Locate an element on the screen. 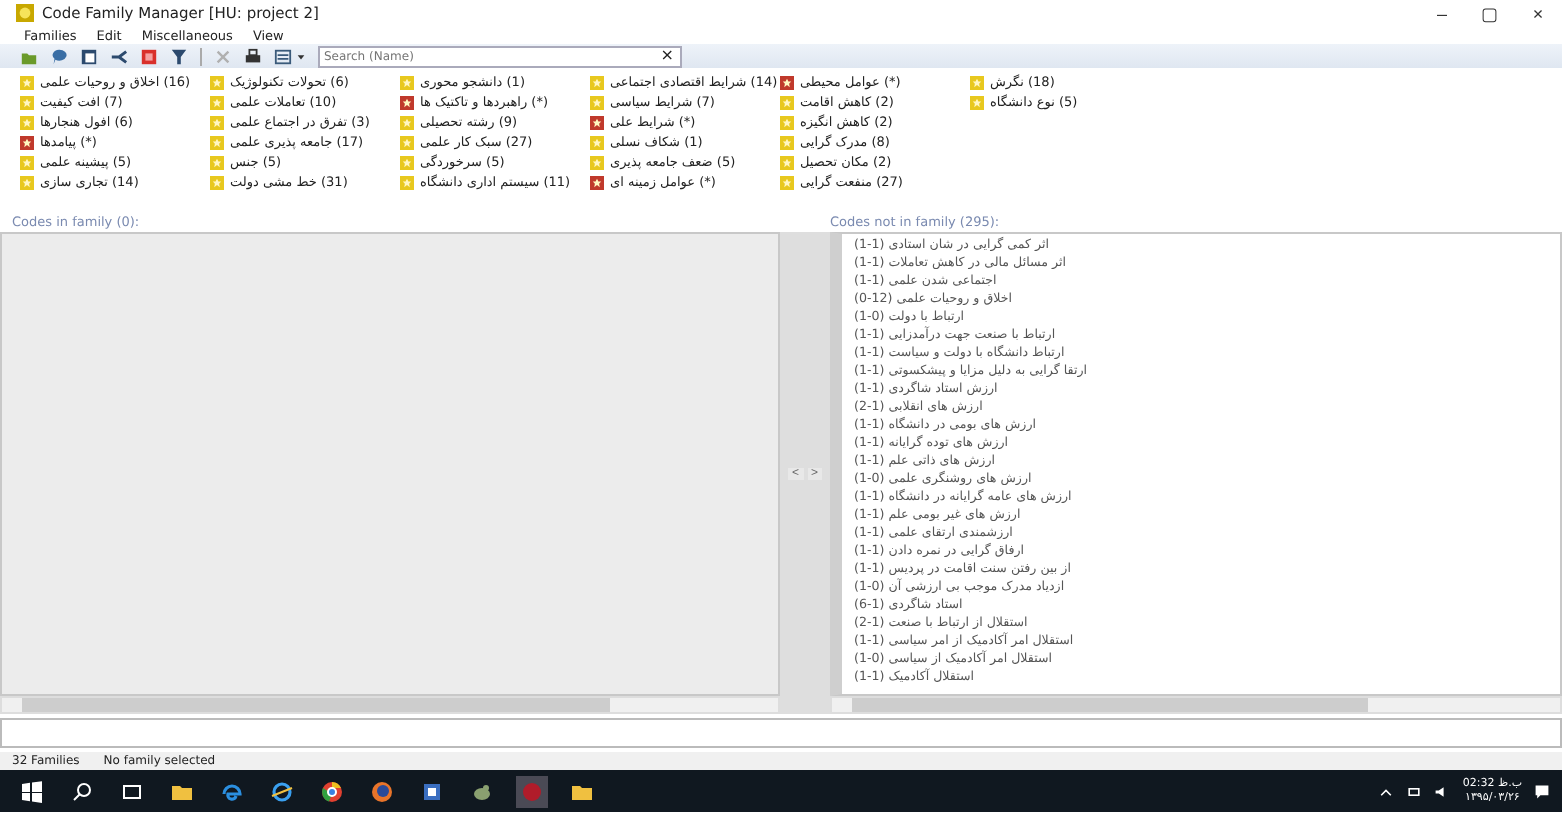 This screenshot has height=814, width=1562. speech-bubble-icon is located at coordinates (59, 56).